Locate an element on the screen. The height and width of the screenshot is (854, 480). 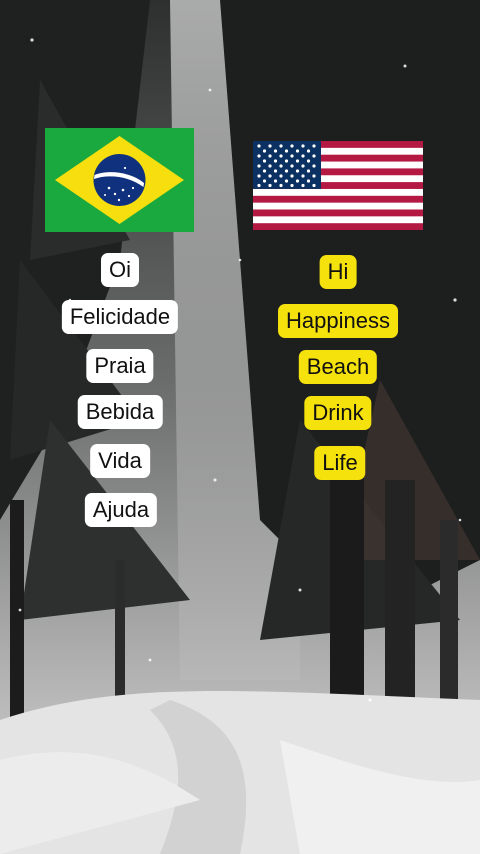
pt-word-ajuda: Ajuda is located at coordinates (121, 510).